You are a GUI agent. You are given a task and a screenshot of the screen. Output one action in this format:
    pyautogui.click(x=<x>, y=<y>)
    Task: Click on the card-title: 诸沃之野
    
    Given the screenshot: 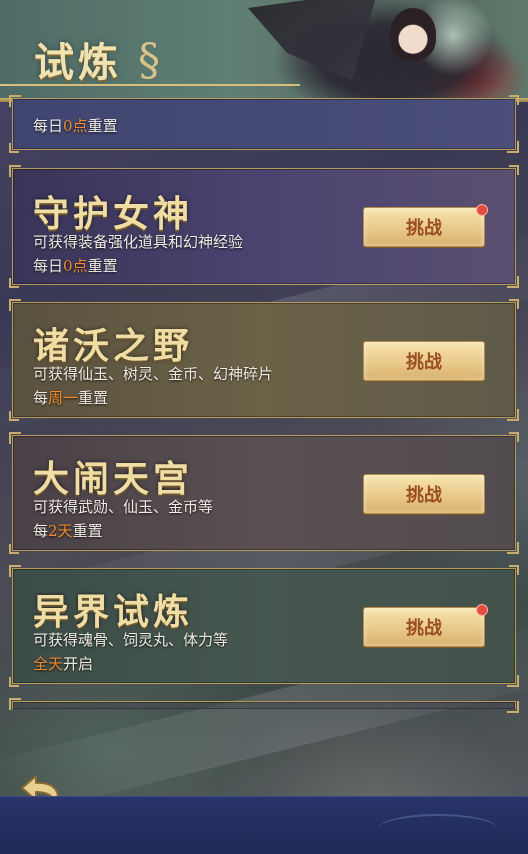 What is the action you would take?
    pyautogui.click(x=113, y=346)
    